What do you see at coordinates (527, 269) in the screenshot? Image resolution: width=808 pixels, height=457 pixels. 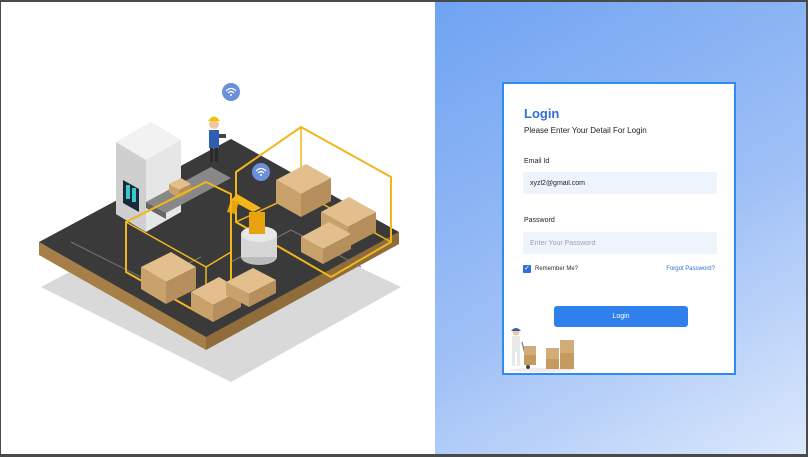 I see `check-icon: ✓` at bounding box center [527, 269].